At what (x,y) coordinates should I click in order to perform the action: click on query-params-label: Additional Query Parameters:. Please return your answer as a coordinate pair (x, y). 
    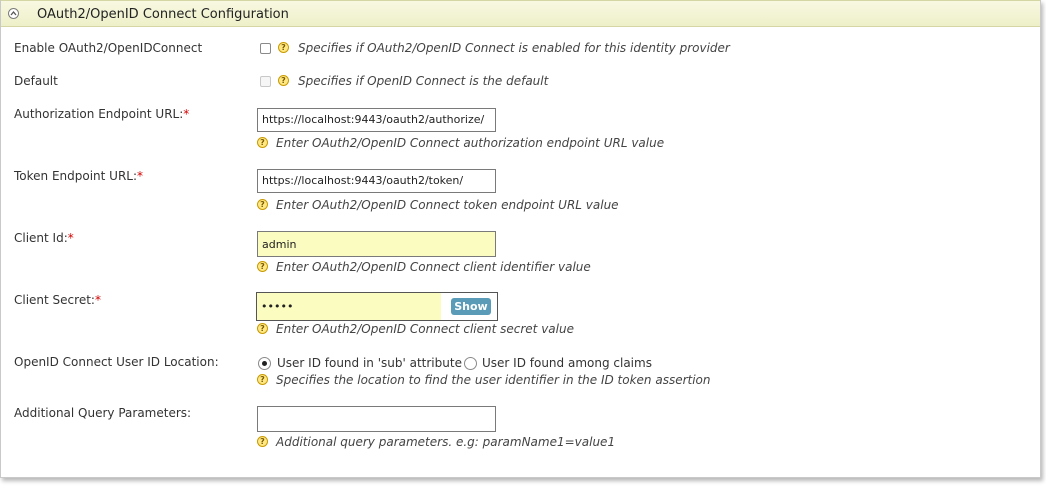
    Looking at the image, I should click on (103, 413).